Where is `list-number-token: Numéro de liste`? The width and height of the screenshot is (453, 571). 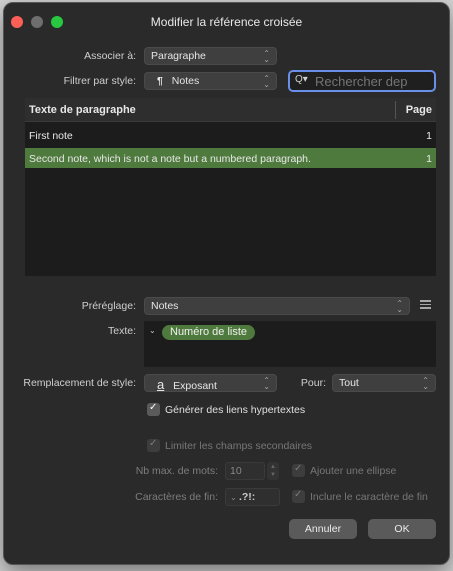
list-number-token: Numéro de liste is located at coordinates (209, 332).